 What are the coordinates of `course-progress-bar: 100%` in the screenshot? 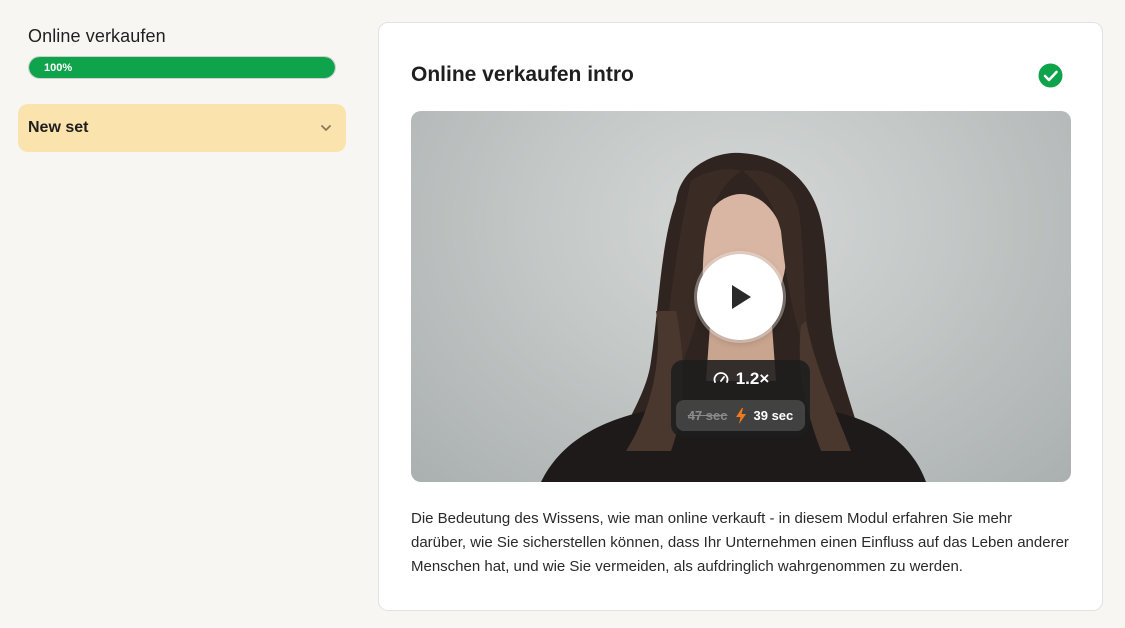 It's located at (182, 67).